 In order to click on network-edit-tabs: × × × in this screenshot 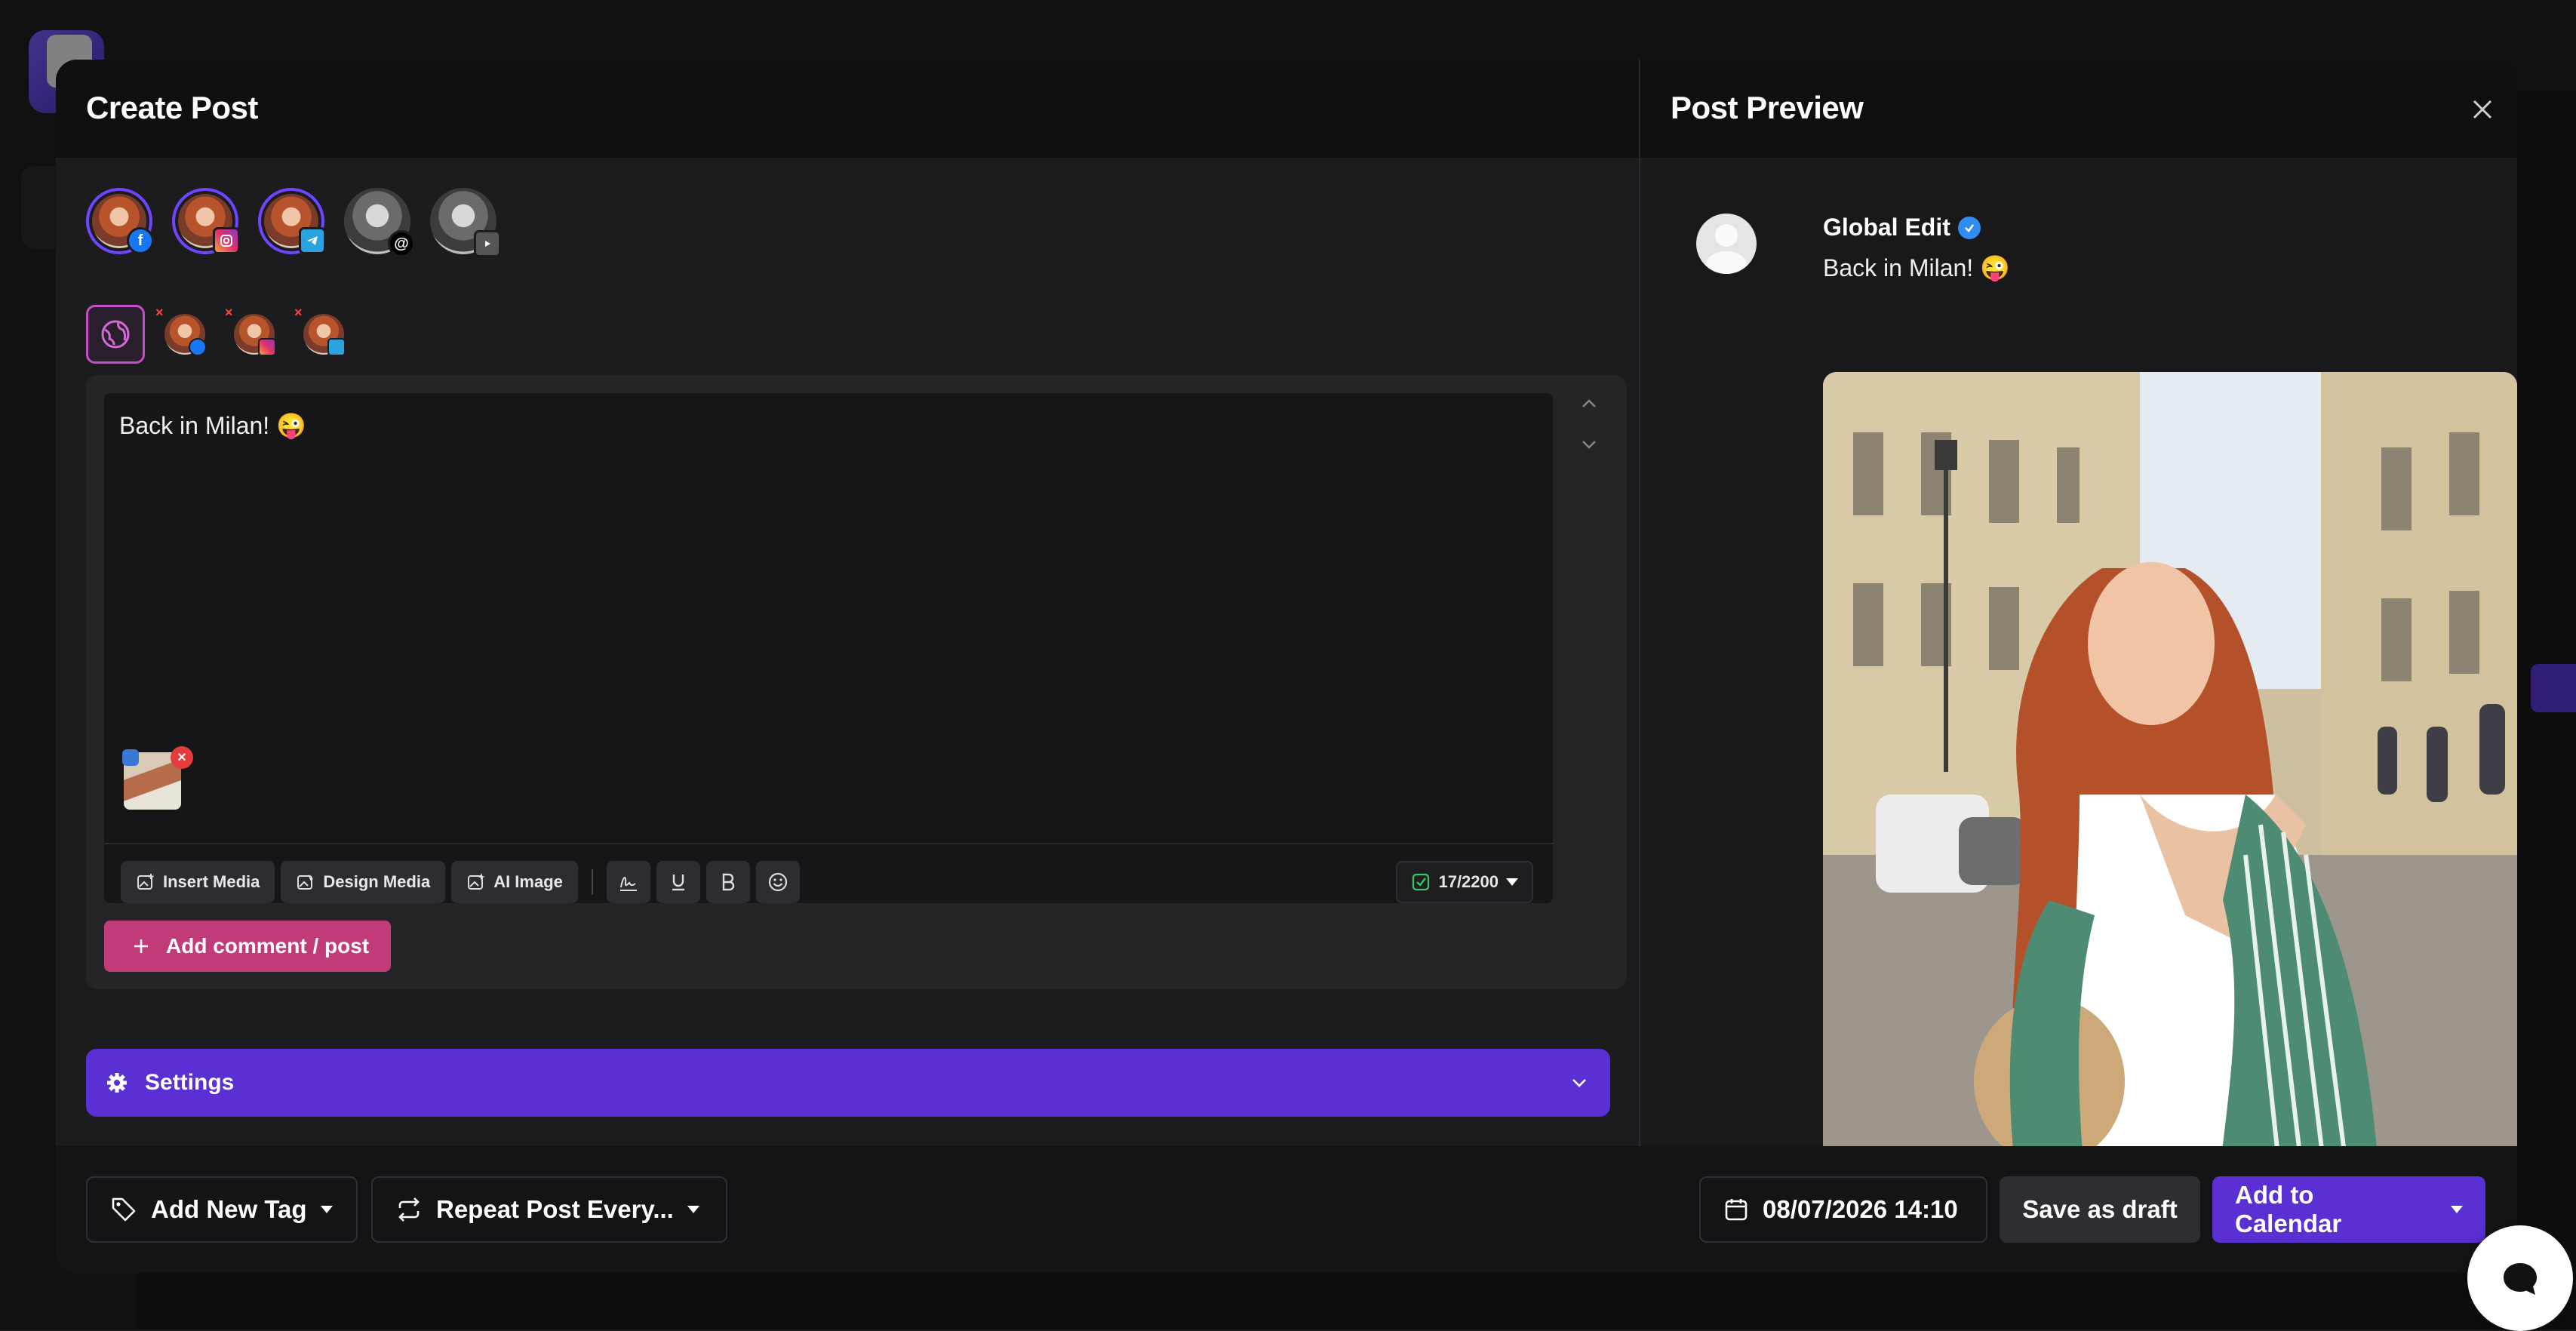, I will do `click(219, 334)`.